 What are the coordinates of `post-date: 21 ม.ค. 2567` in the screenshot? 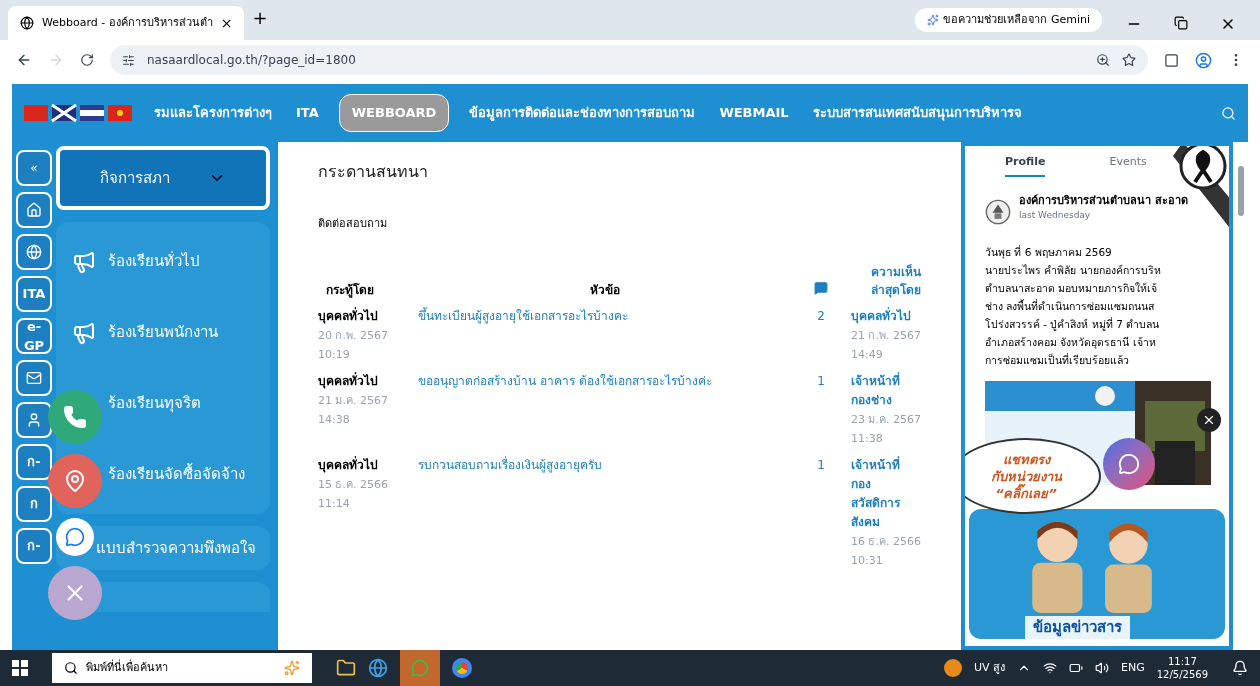 It's located at (353, 400).